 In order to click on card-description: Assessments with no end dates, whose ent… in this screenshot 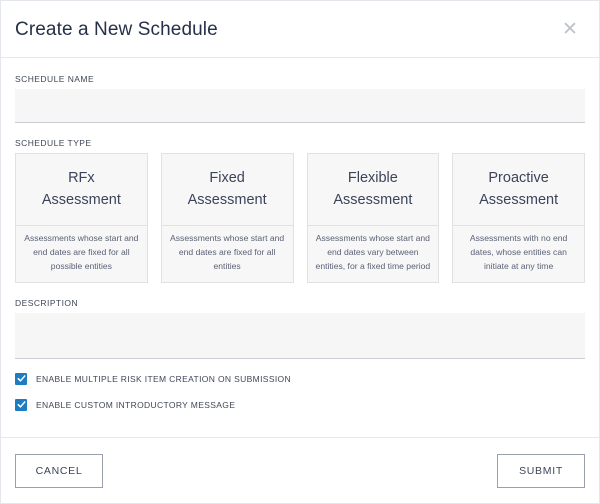, I will do `click(518, 252)`.